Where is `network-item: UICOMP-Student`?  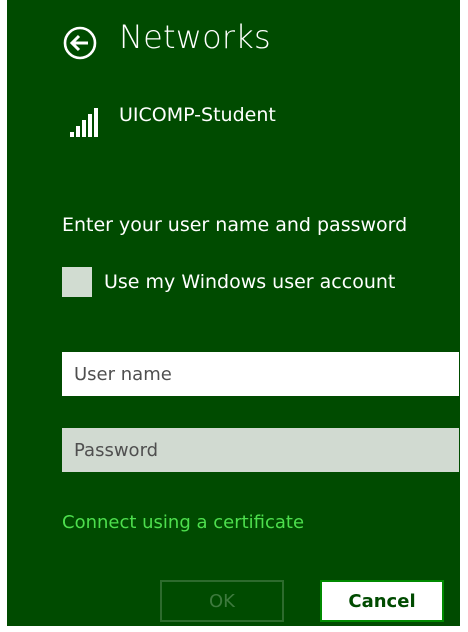 network-item: UICOMP-Student is located at coordinates (220, 120).